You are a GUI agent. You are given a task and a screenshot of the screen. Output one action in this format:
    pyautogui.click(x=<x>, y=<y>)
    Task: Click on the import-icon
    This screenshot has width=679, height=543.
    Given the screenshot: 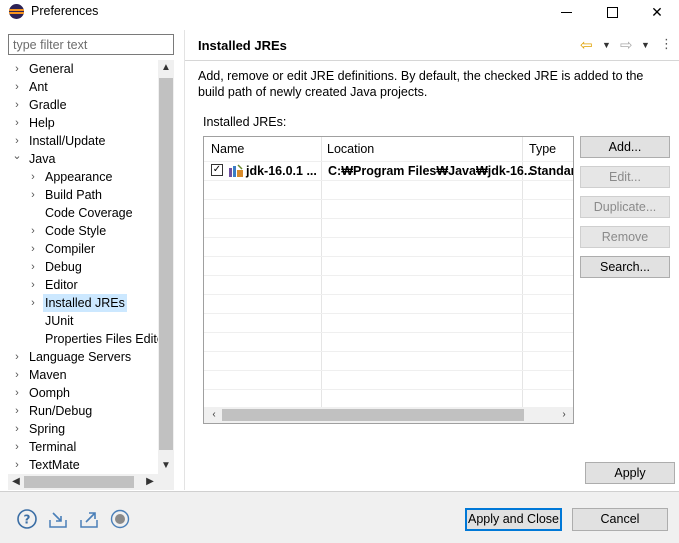 What is the action you would take?
    pyautogui.click(x=58, y=519)
    